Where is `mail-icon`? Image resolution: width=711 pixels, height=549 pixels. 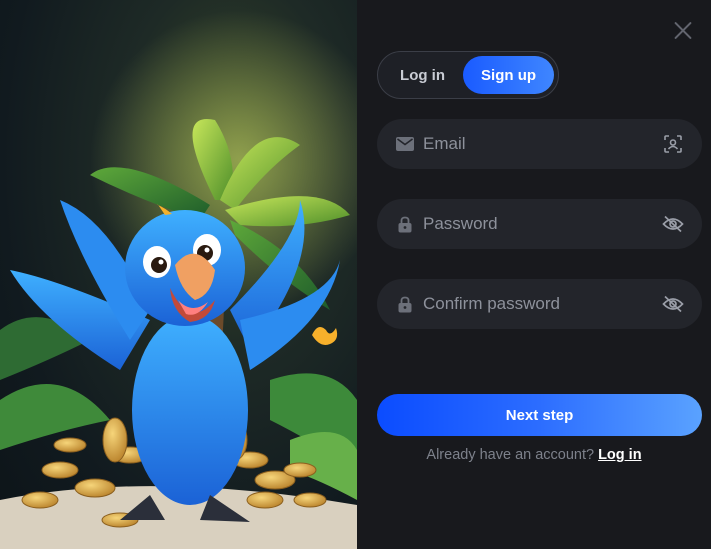
mail-icon is located at coordinates (405, 144).